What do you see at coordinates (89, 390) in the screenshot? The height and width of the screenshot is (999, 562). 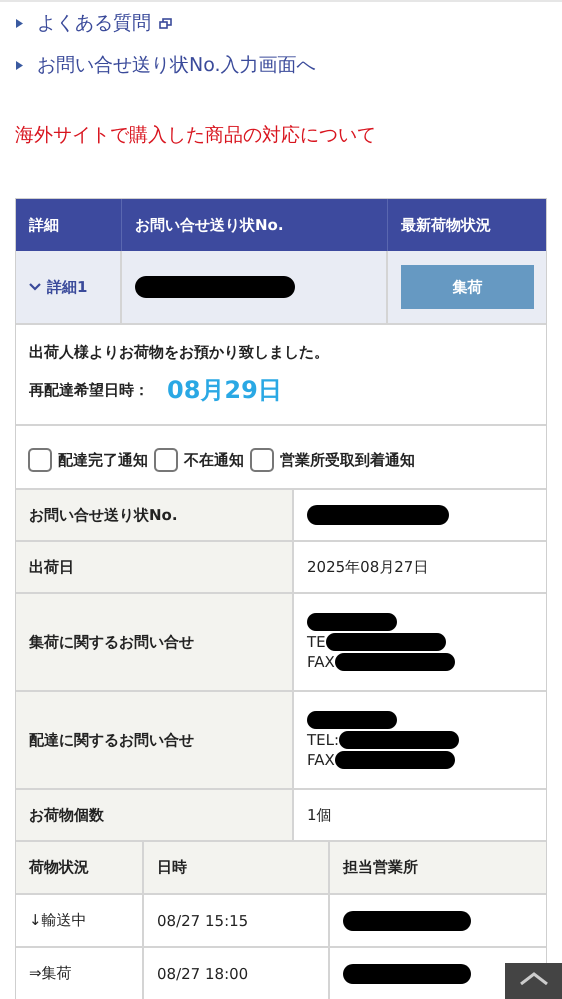 I see `redelivery-label: 再配達希望日時：` at bounding box center [89, 390].